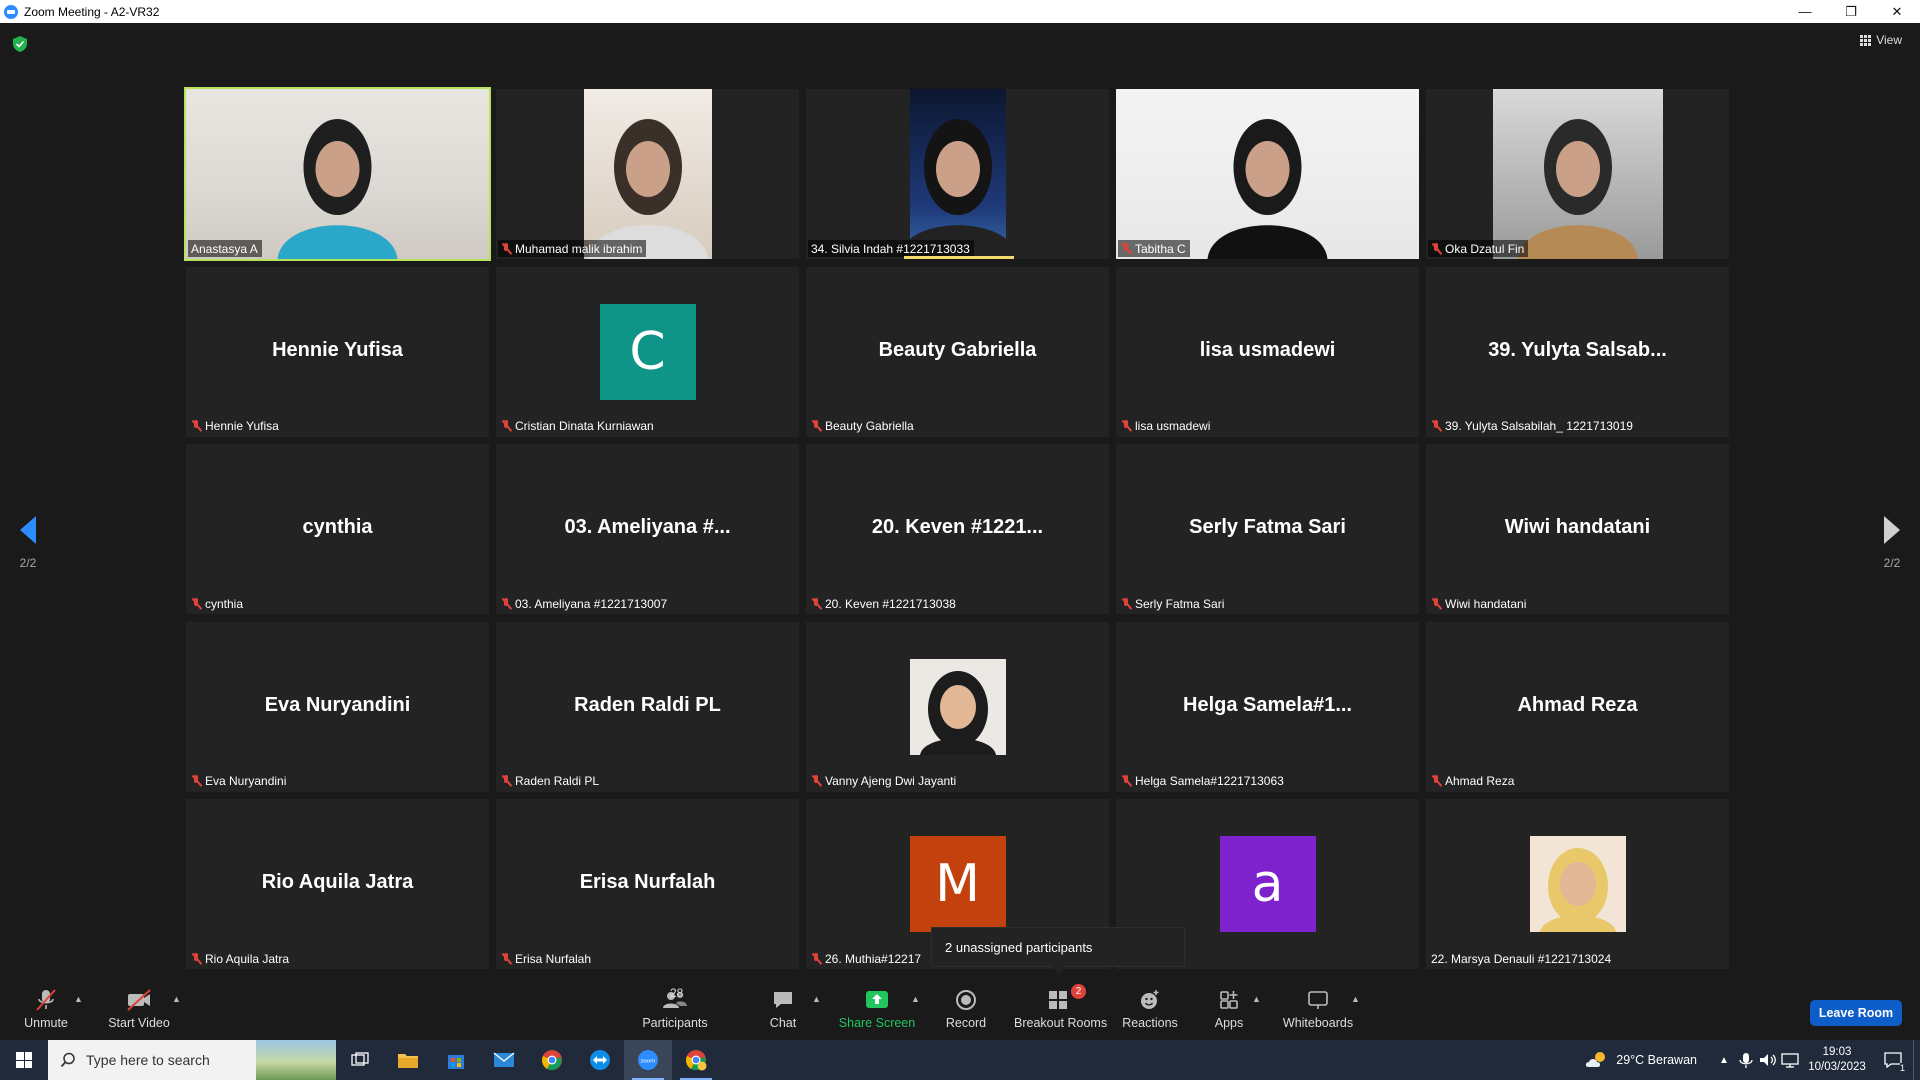 This screenshot has height=1080, width=1920. Describe the element at coordinates (504, 1060) in the screenshot. I see `mail-button` at that location.